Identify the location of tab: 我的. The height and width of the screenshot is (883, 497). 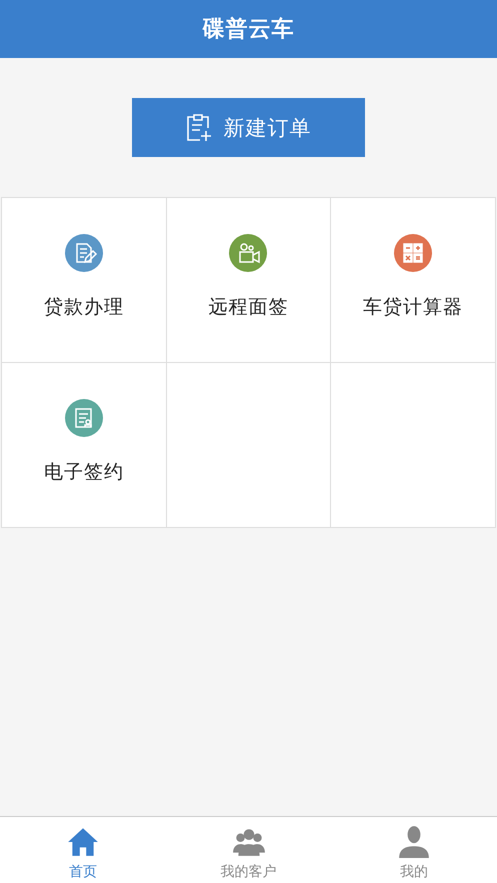
(414, 849).